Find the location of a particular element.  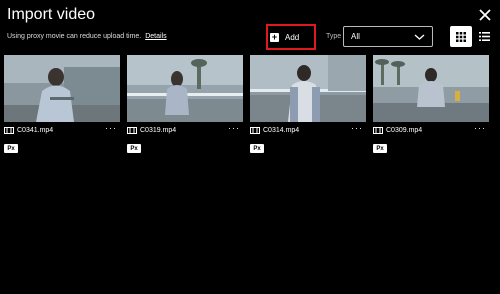

video-card: C0309.mp4 ··· Px is located at coordinates (431, 104).